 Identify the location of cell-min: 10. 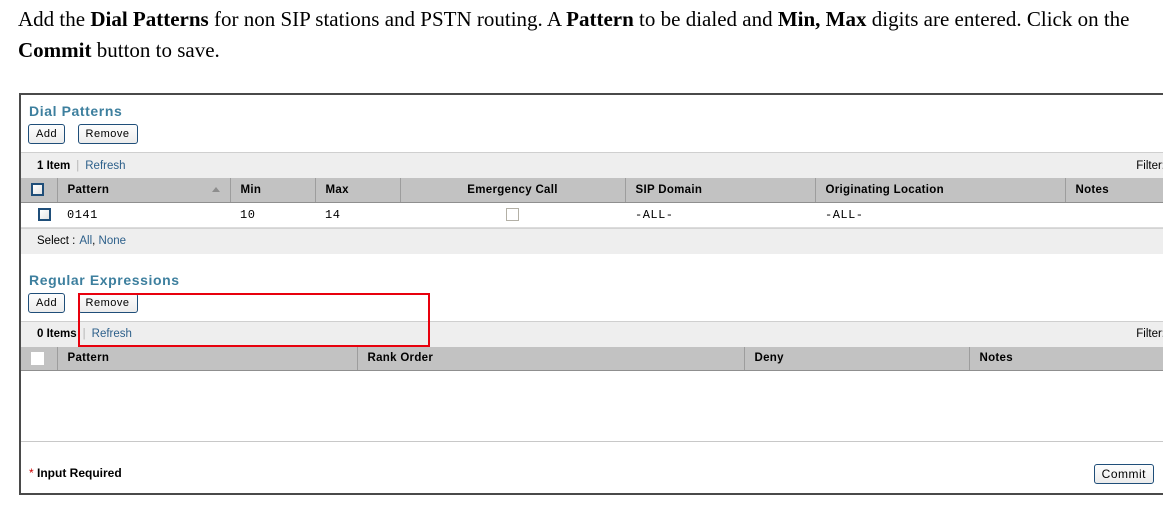
(272, 215).